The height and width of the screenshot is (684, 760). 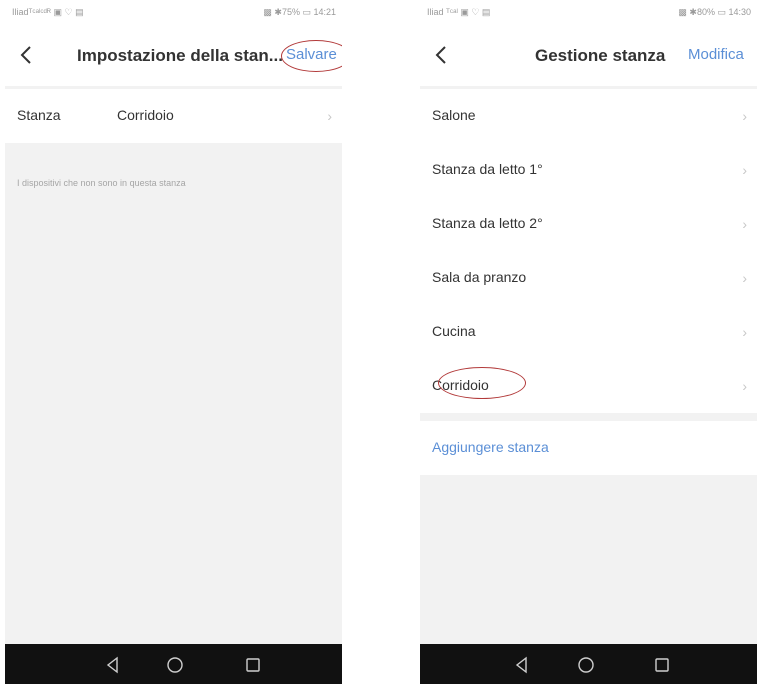 I want to click on room-list-item: Stanza da letto 2° ›, so click(x=588, y=224).